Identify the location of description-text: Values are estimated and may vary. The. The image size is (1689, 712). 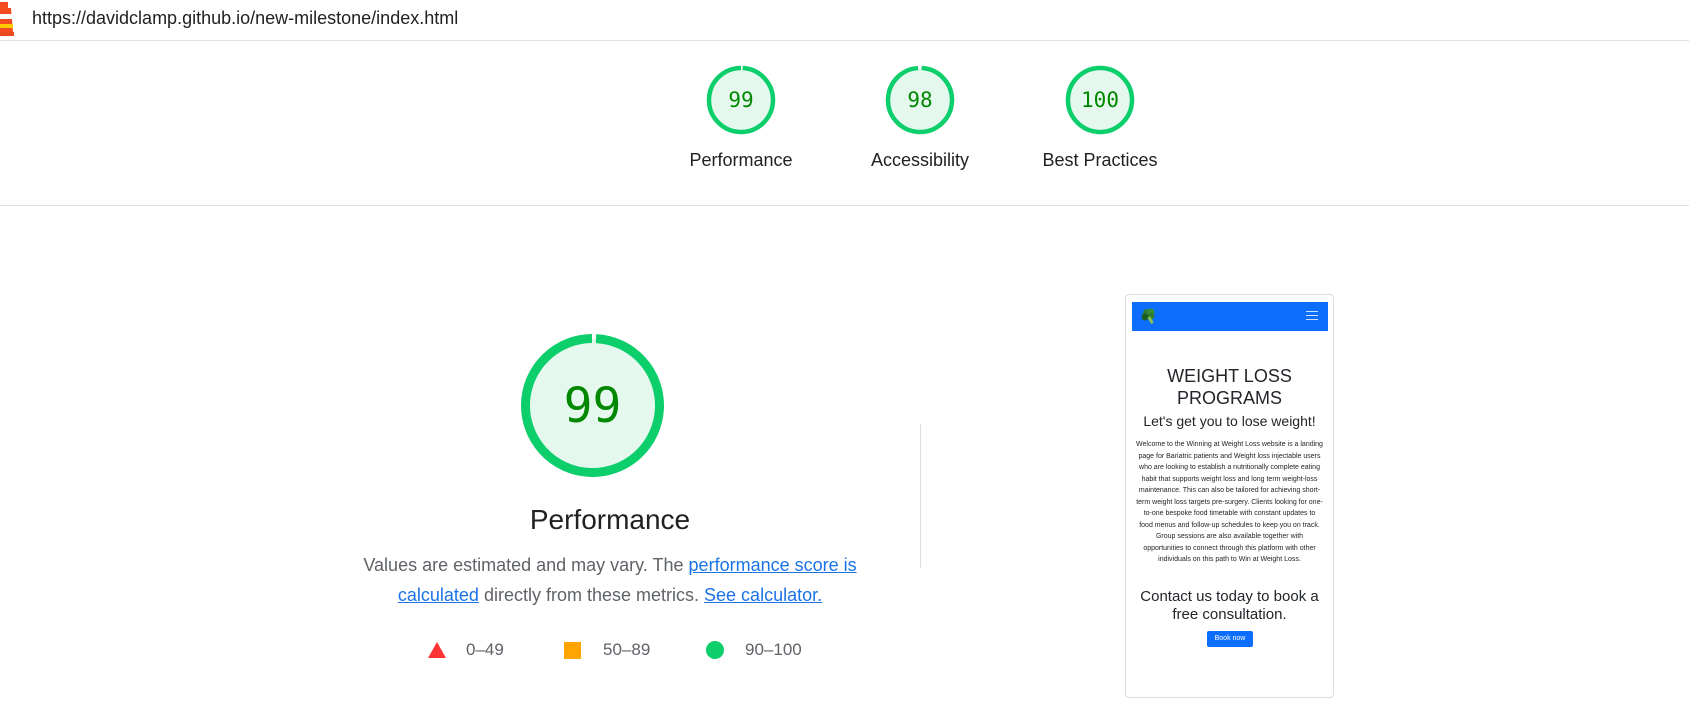
(526, 565).